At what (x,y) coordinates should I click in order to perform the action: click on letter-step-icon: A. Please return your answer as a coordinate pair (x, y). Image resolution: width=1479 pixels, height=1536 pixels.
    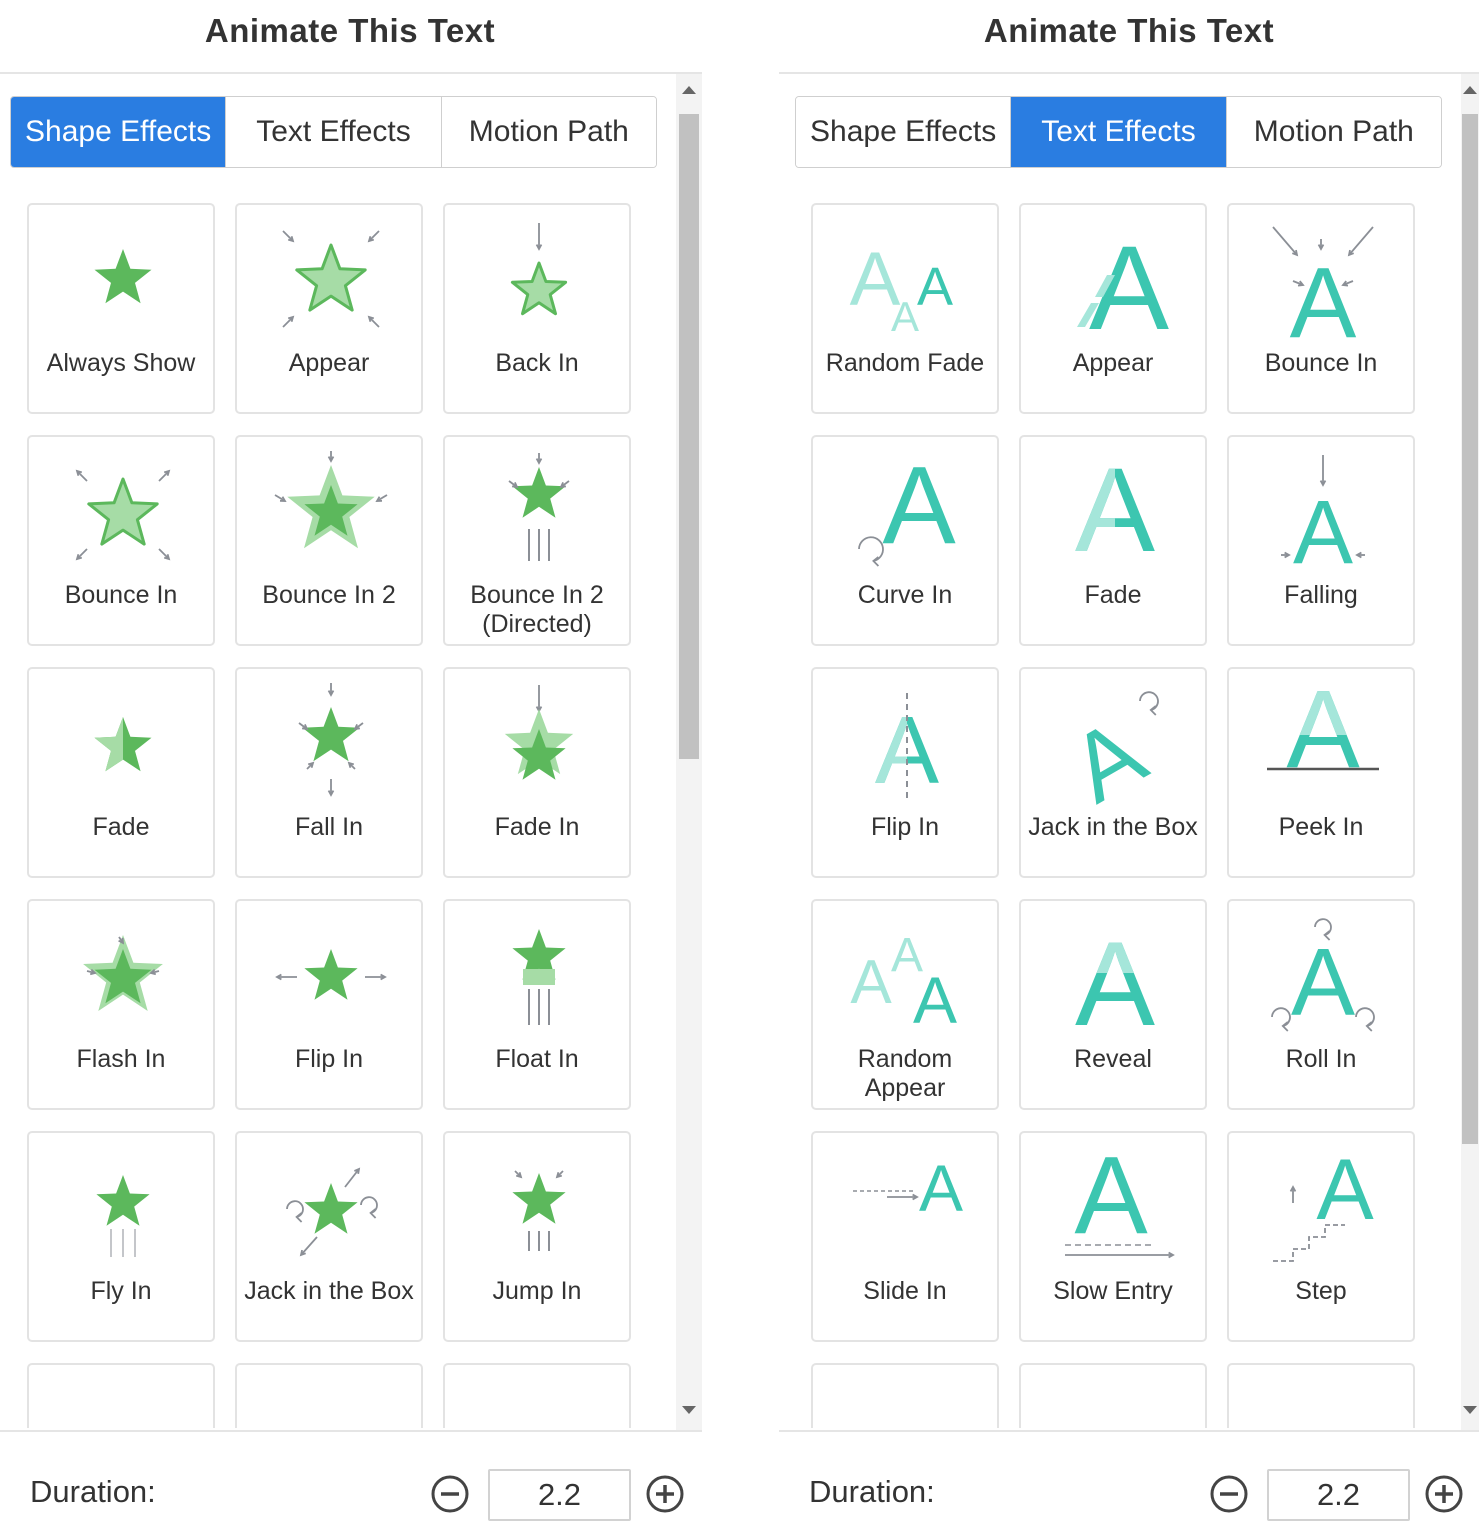
    Looking at the image, I should click on (1323, 1204).